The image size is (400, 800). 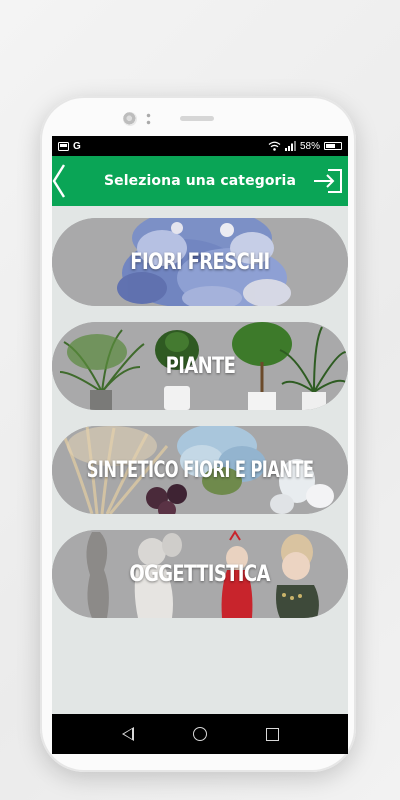 I want to click on back-button, so click(x=63, y=181).